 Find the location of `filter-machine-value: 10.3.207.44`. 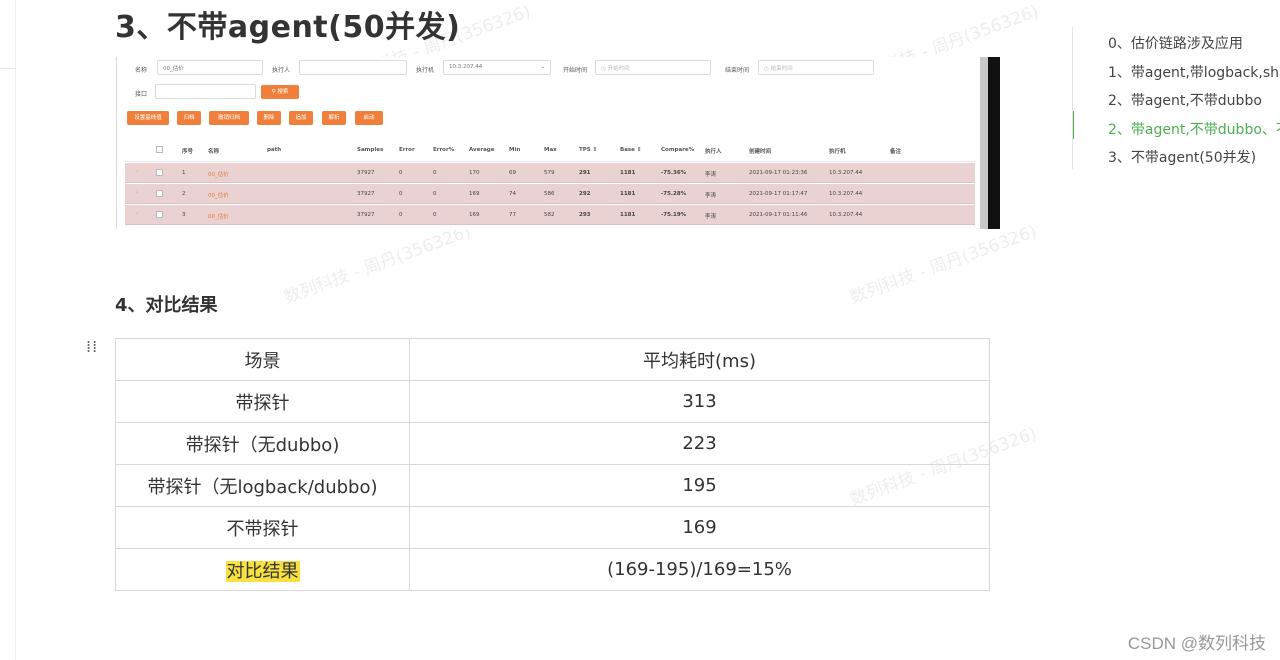

filter-machine-value: 10.3.207.44 is located at coordinates (466, 67).